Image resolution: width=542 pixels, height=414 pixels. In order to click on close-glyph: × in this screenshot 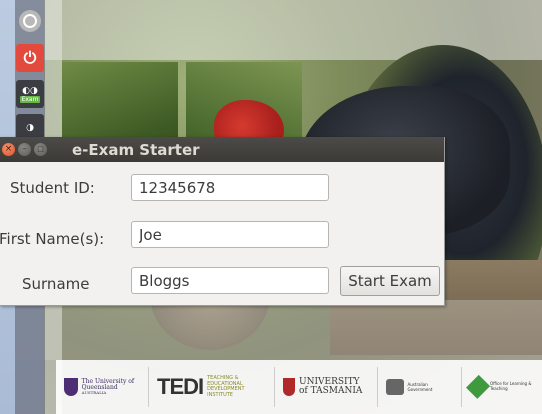, I will do `click(8, 149)`.